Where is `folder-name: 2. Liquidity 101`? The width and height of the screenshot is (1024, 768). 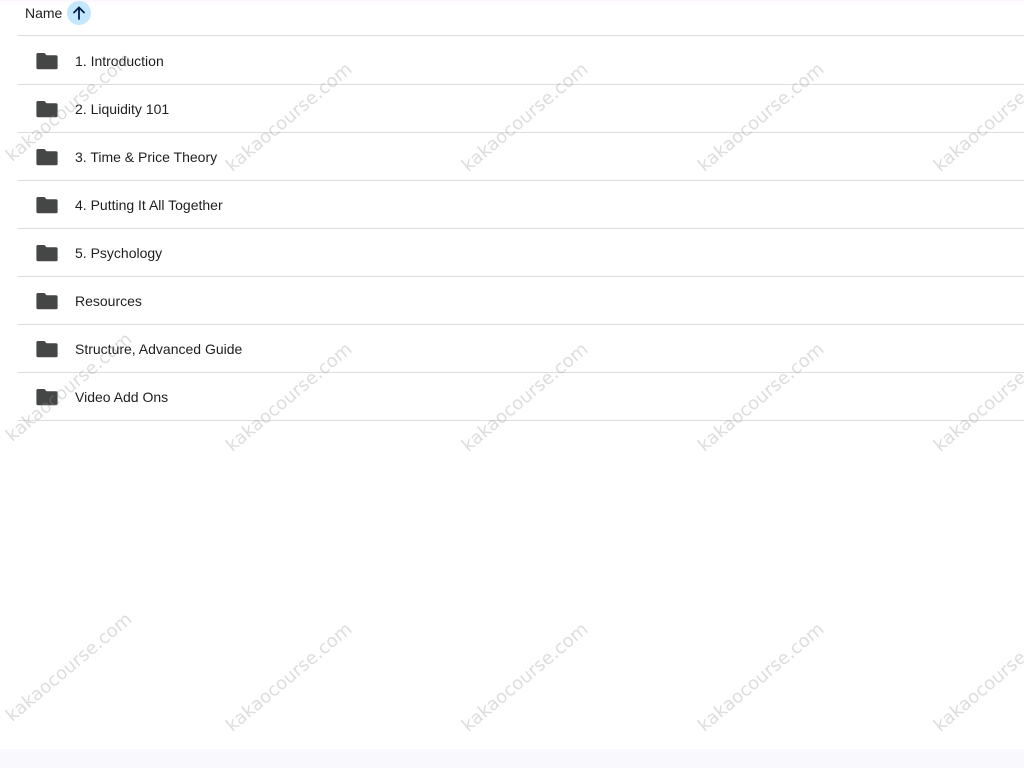
folder-name: 2. Liquidity 101 is located at coordinates (122, 109).